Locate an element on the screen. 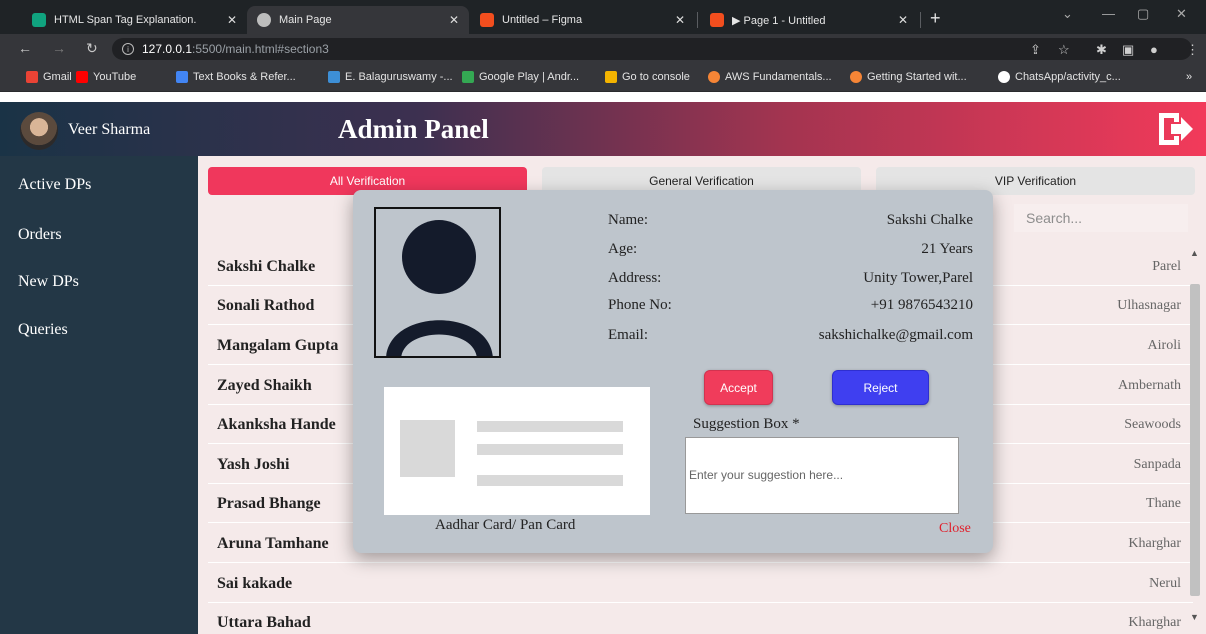 The image size is (1206, 634). sidebar-item-active-dps: Active DPs is located at coordinates (54, 185).